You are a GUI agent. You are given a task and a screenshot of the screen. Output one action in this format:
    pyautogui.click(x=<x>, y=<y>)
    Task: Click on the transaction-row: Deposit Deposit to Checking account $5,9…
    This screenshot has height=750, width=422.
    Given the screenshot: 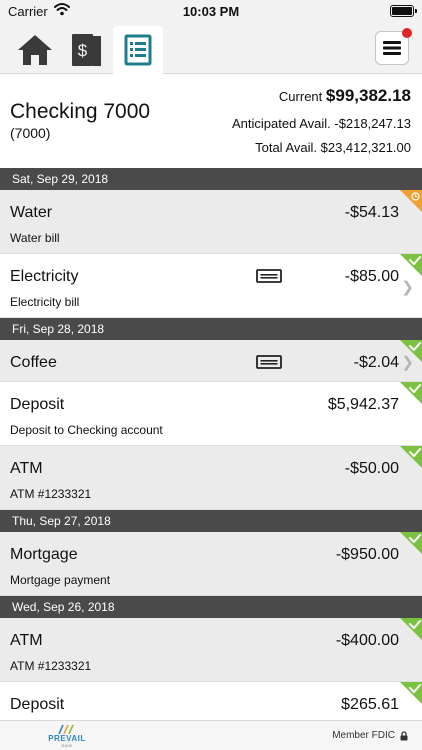 What is the action you would take?
    pyautogui.click(x=211, y=414)
    